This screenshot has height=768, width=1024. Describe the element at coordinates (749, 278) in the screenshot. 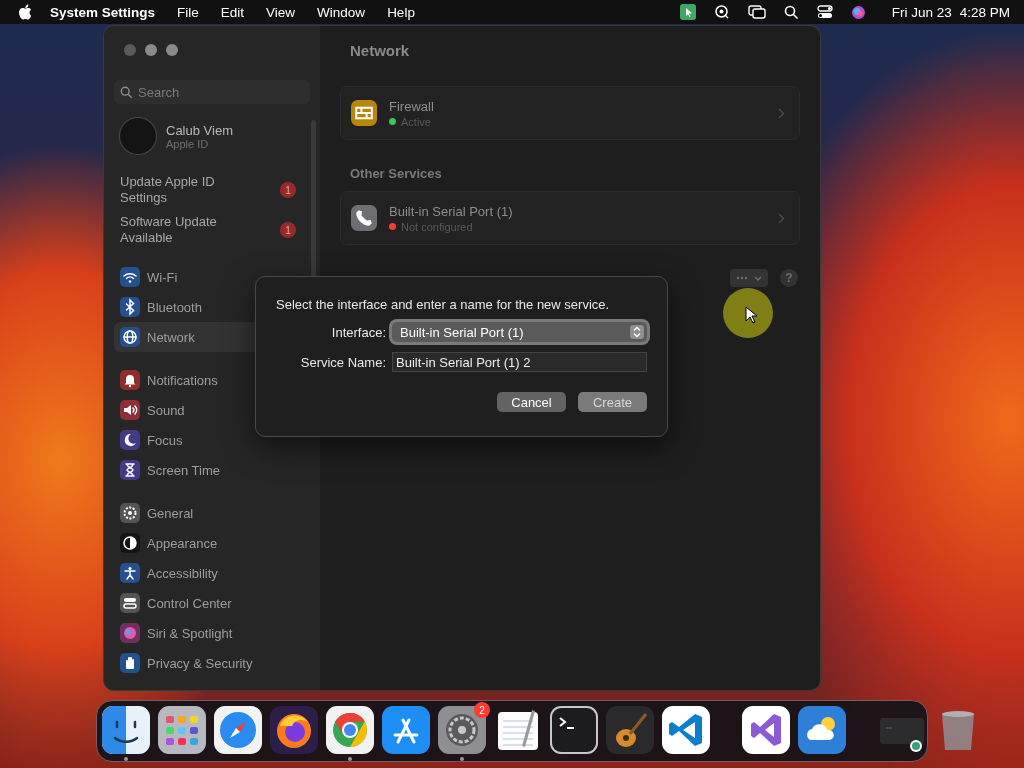

I see `more-menu-button` at that location.